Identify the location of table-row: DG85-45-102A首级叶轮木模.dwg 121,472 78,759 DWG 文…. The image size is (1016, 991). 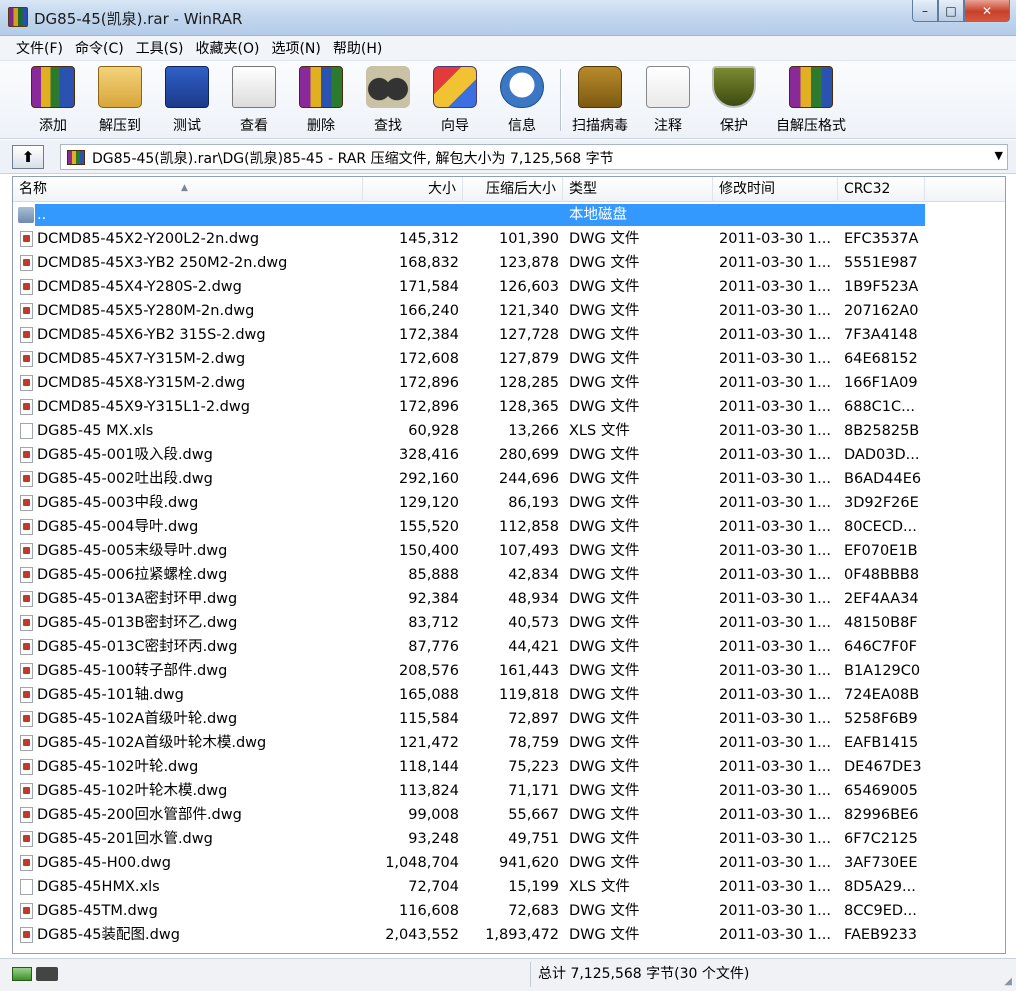
(509, 743).